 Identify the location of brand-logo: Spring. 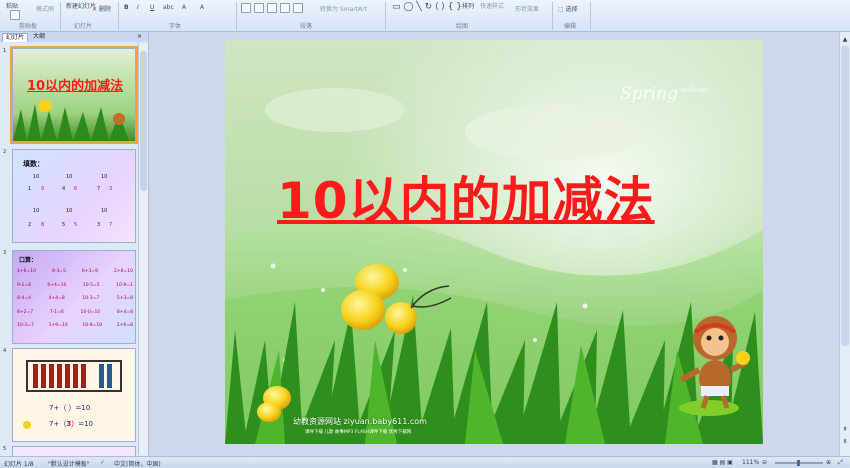
(649, 94).